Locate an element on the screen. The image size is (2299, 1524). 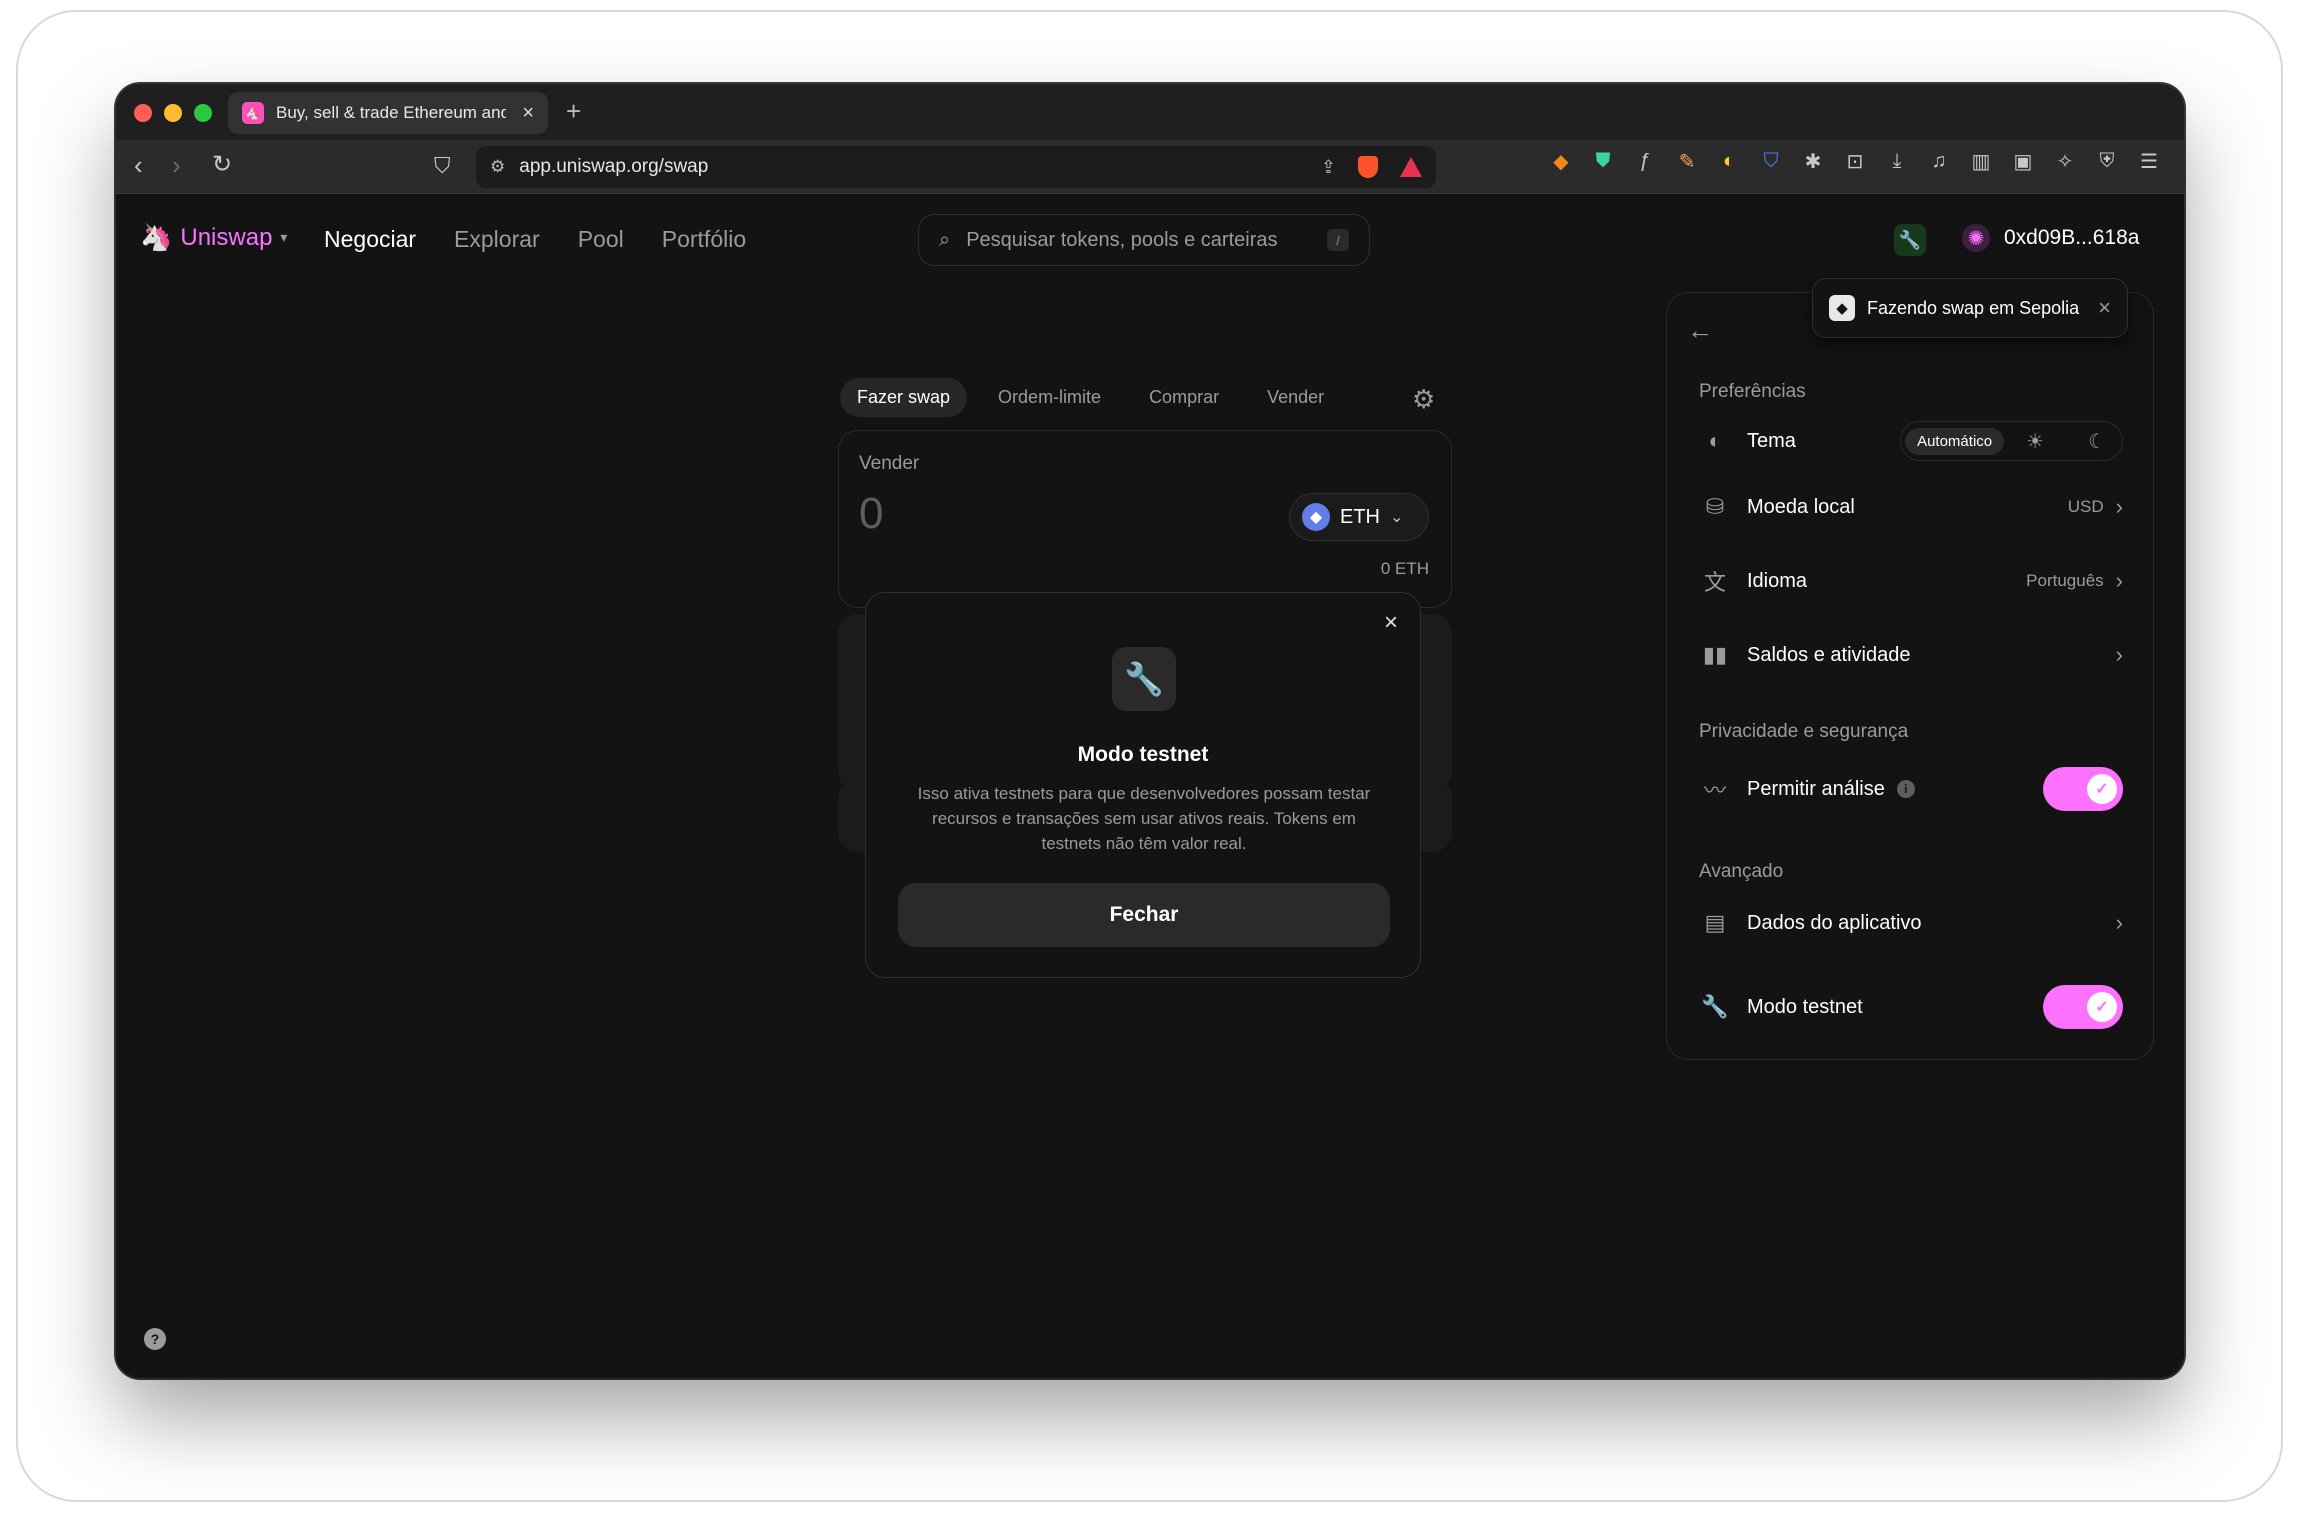
tab-fazer-swap: Fazer swap is located at coordinates (904, 397).